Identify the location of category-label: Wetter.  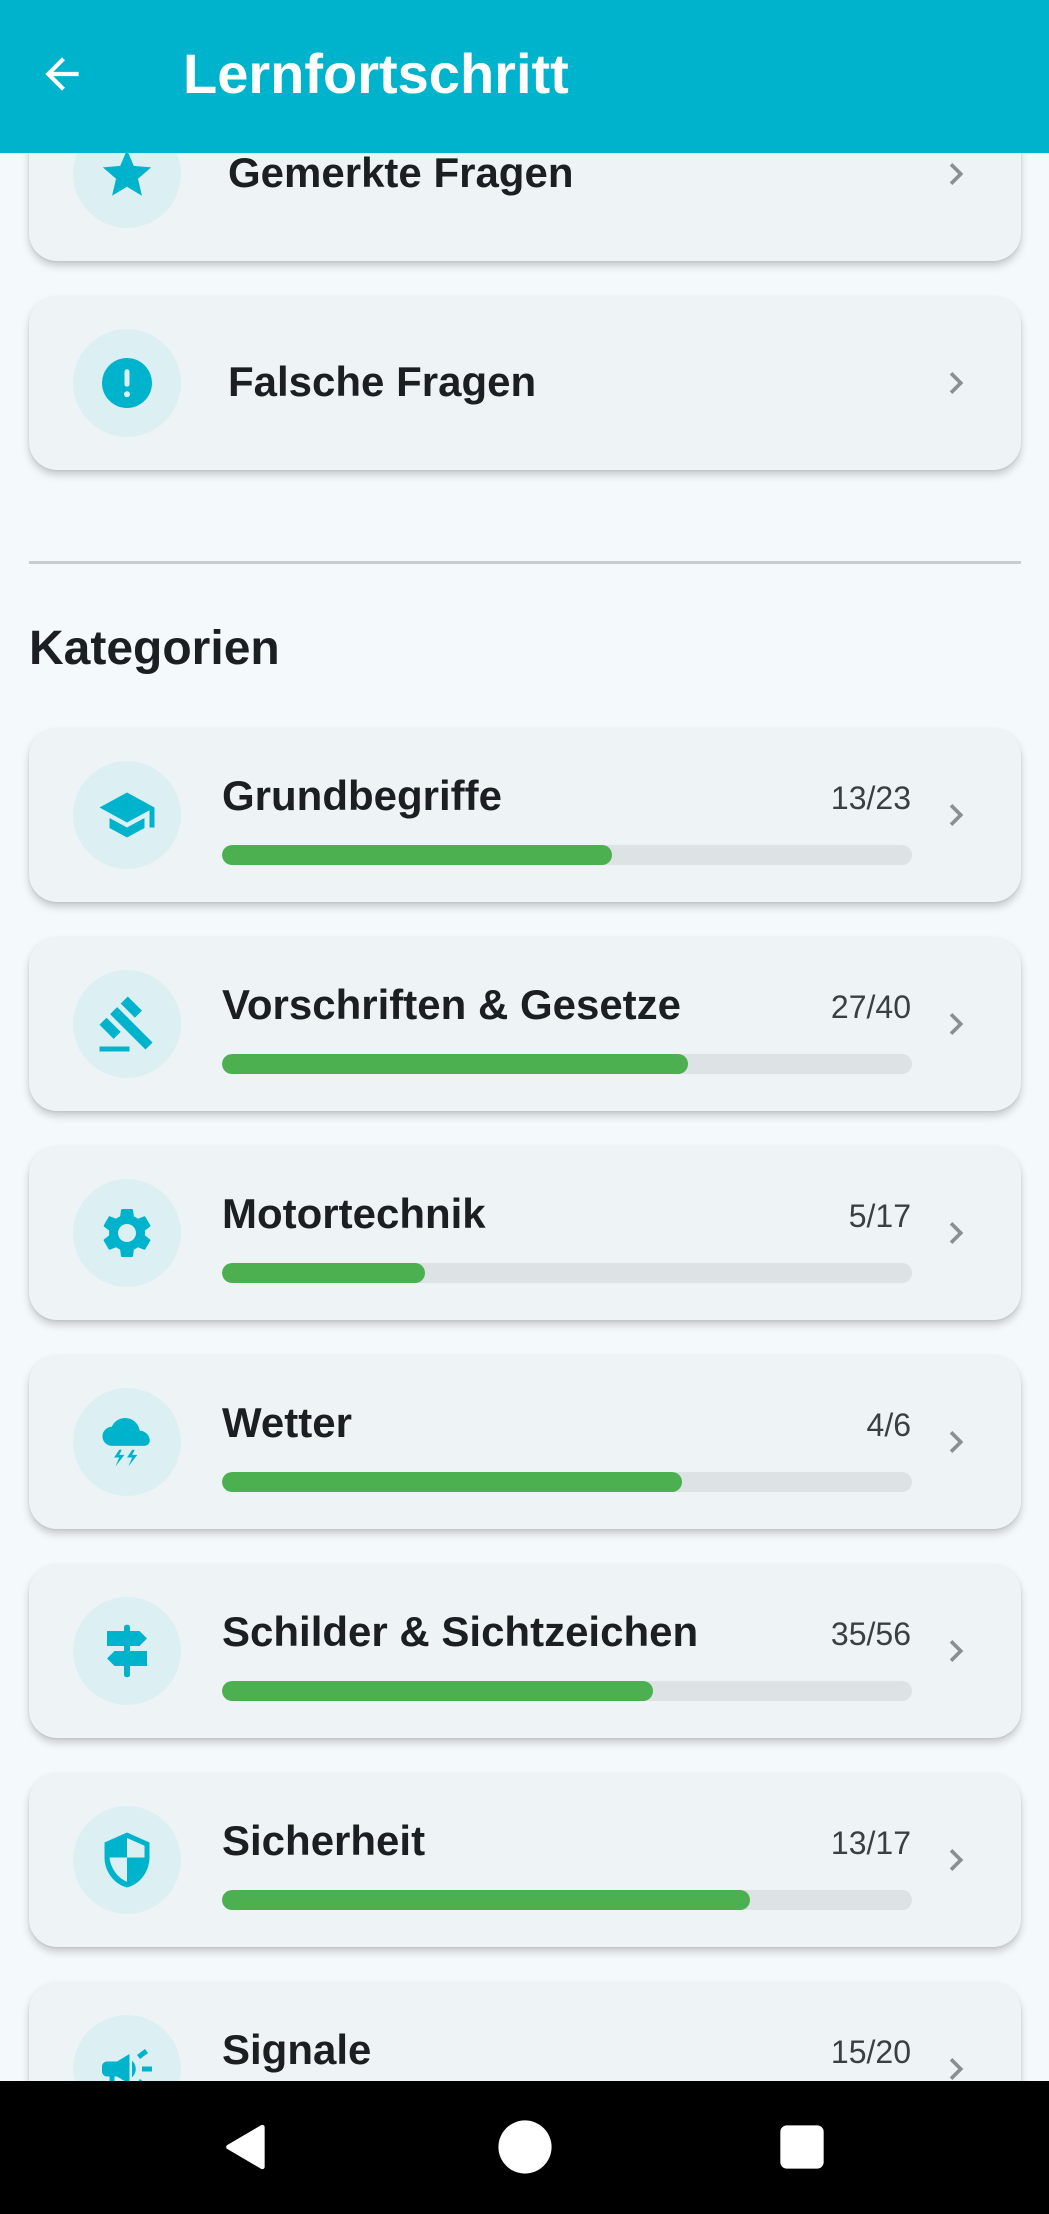
(287, 1422).